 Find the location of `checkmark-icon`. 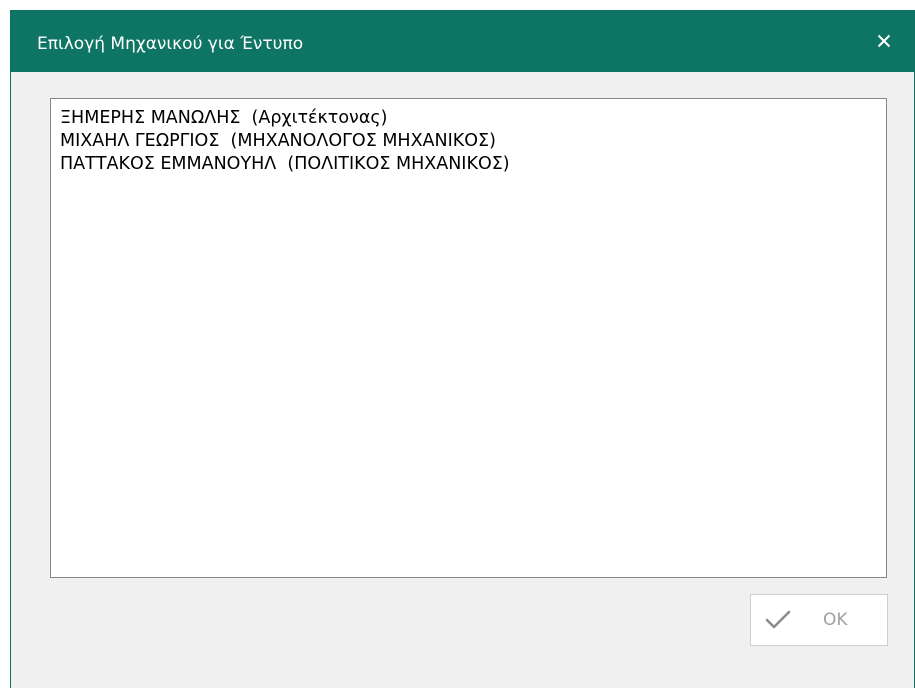

checkmark-icon is located at coordinates (778, 622).